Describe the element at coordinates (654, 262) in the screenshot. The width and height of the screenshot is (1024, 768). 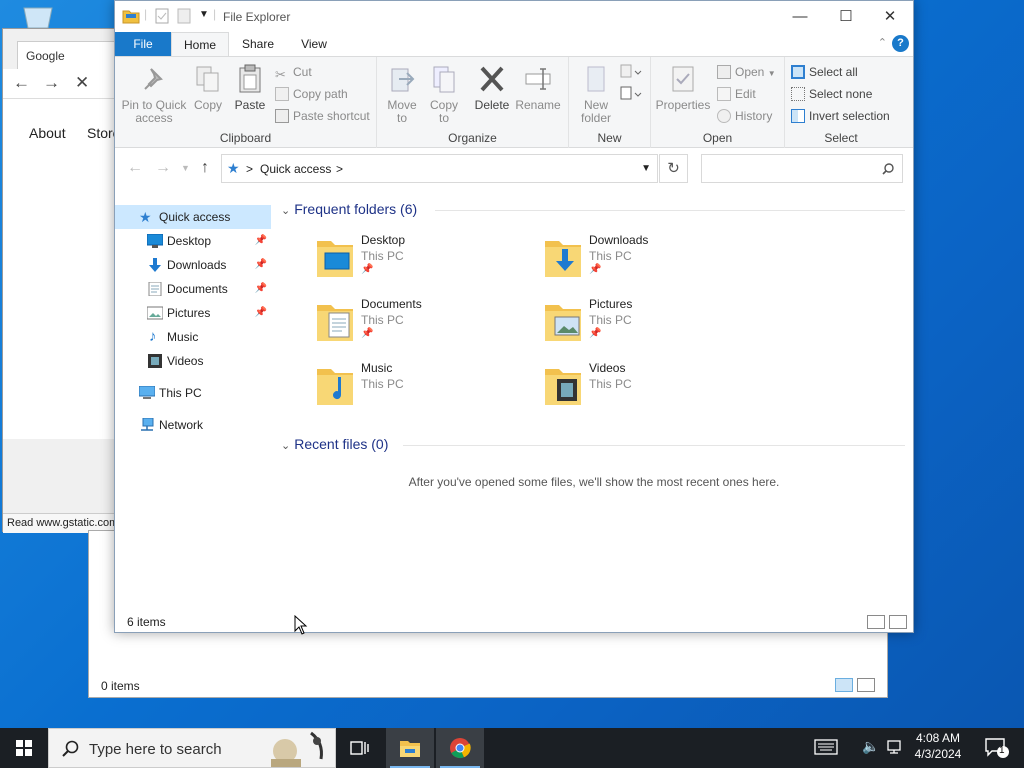
I see `folder-tile-downloads: Downloads This PC 📌` at that location.